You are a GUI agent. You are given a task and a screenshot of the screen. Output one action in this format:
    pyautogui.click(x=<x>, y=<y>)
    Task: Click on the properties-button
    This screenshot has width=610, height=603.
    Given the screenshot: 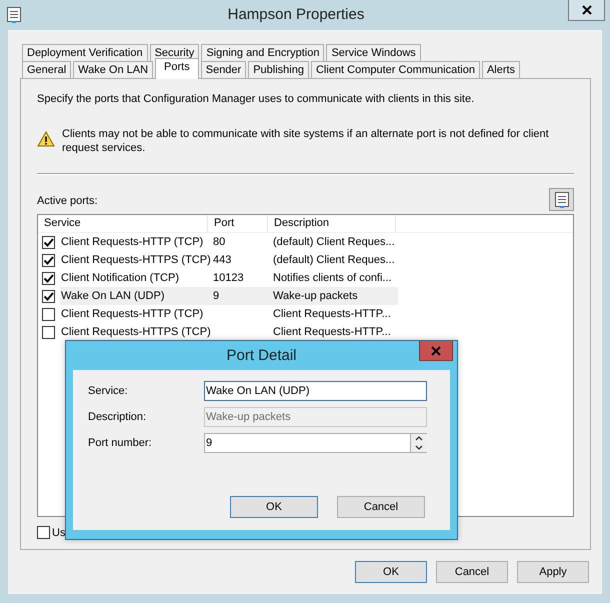 What is the action you would take?
    pyautogui.click(x=561, y=199)
    